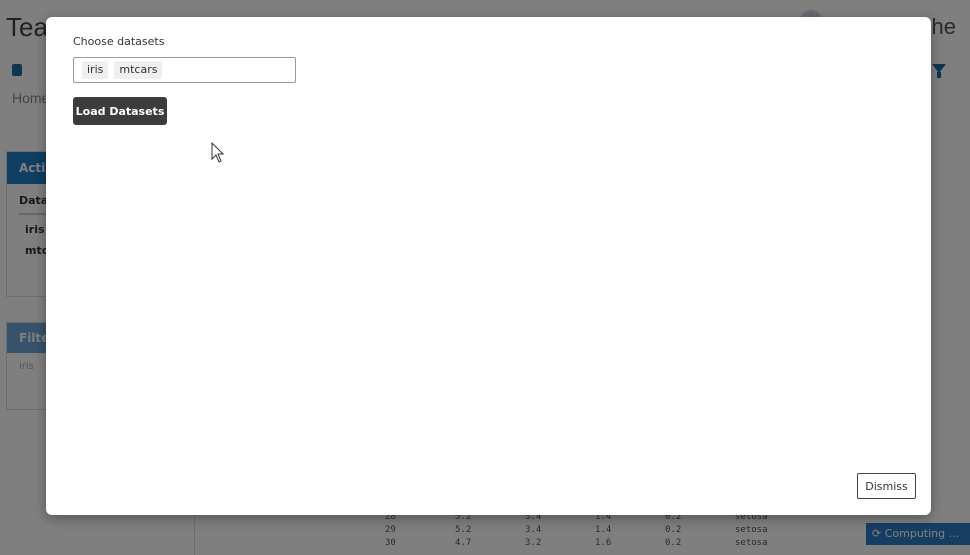  Describe the element at coordinates (95, 70) in the screenshot. I see `selected-dataset-chip: iris` at that location.